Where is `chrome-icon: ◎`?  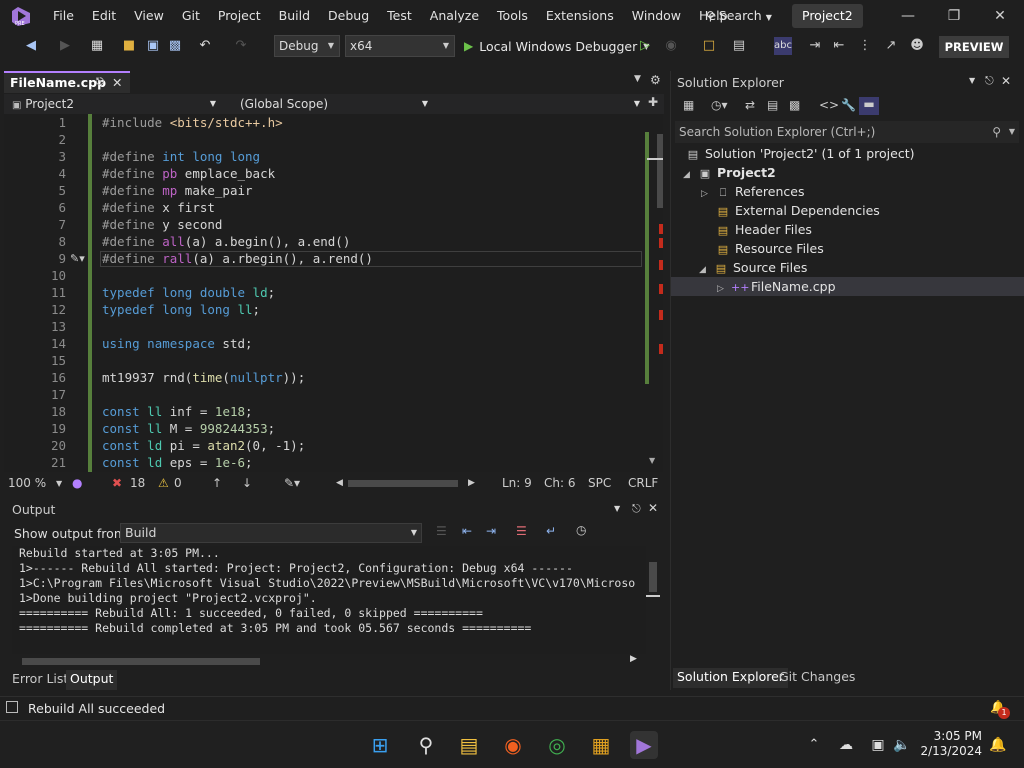
chrome-icon: ◎ is located at coordinates (557, 745).